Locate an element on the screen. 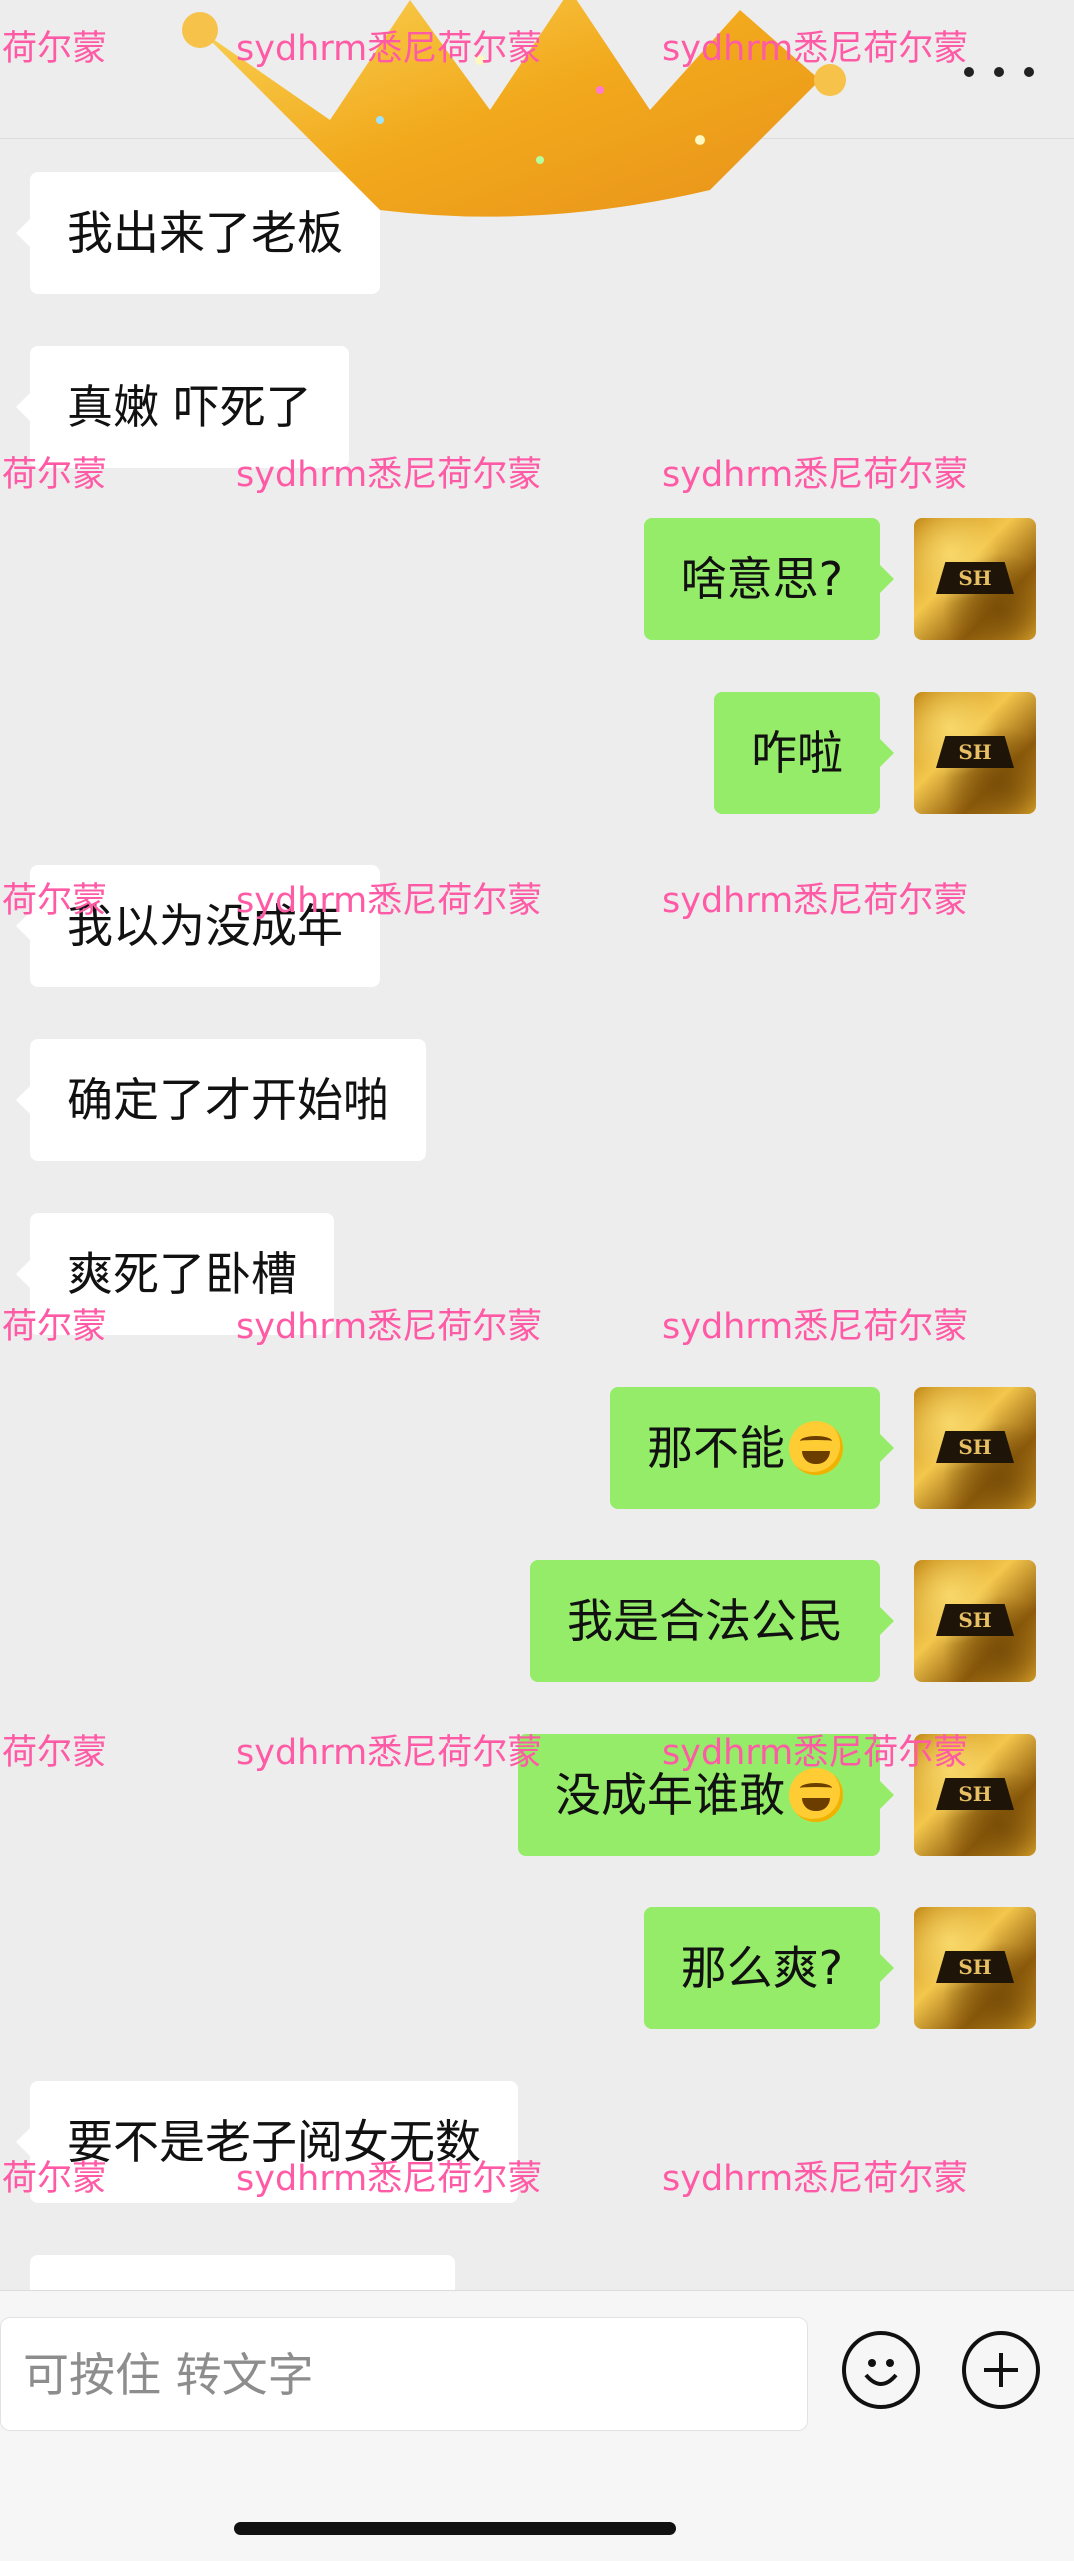 This screenshot has height=2561, width=1074. outgoing-message-bubble: 啥意思? is located at coordinates (769, 579).